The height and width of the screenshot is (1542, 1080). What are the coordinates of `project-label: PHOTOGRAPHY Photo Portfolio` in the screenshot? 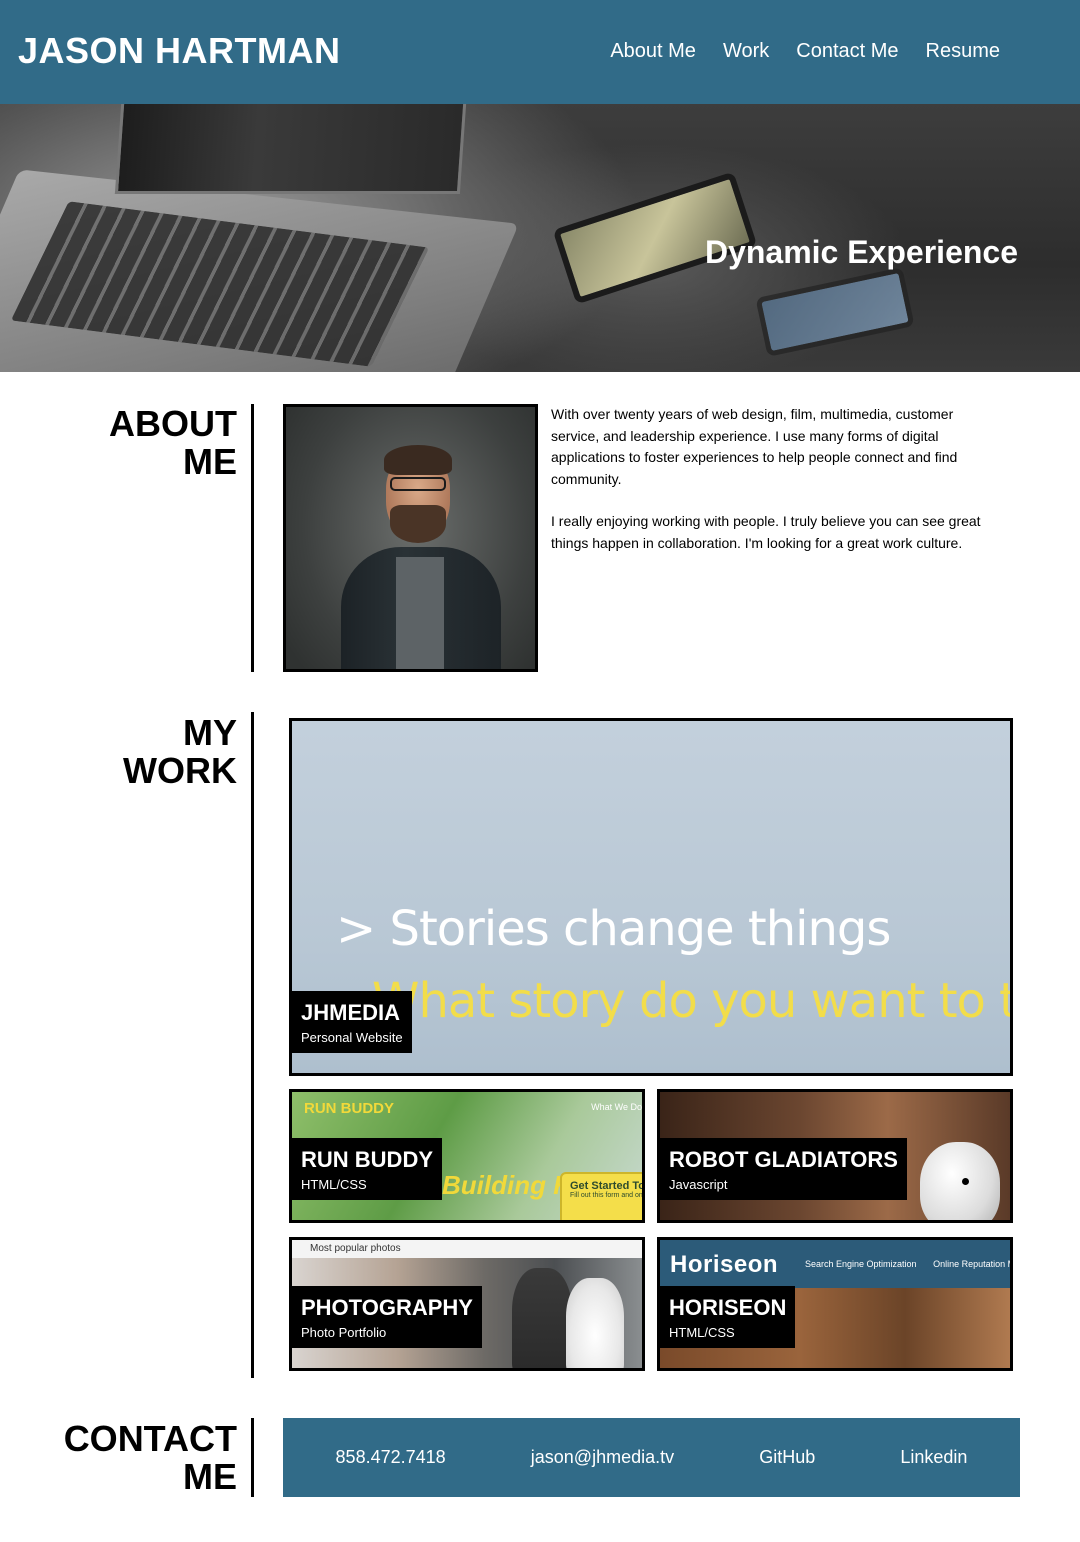 It's located at (387, 1317).